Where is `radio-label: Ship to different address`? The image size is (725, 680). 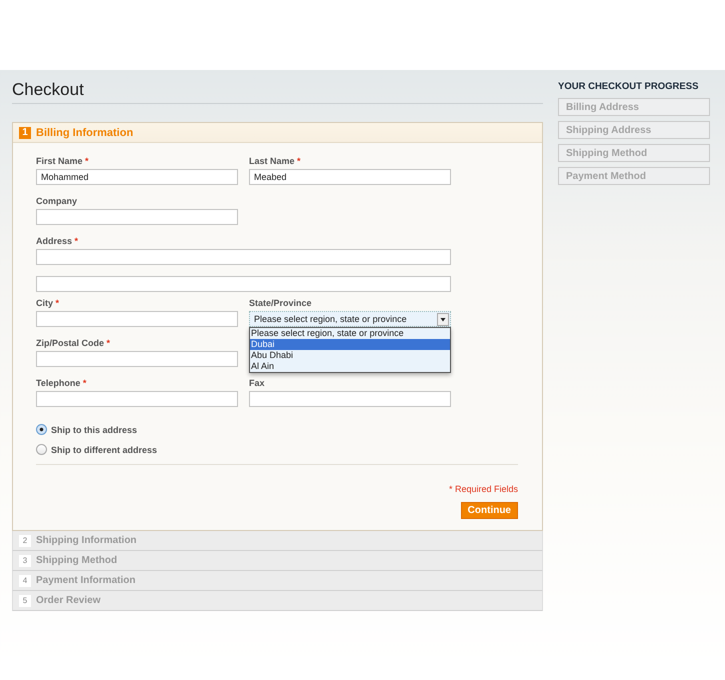
radio-label: Ship to different address is located at coordinates (104, 449).